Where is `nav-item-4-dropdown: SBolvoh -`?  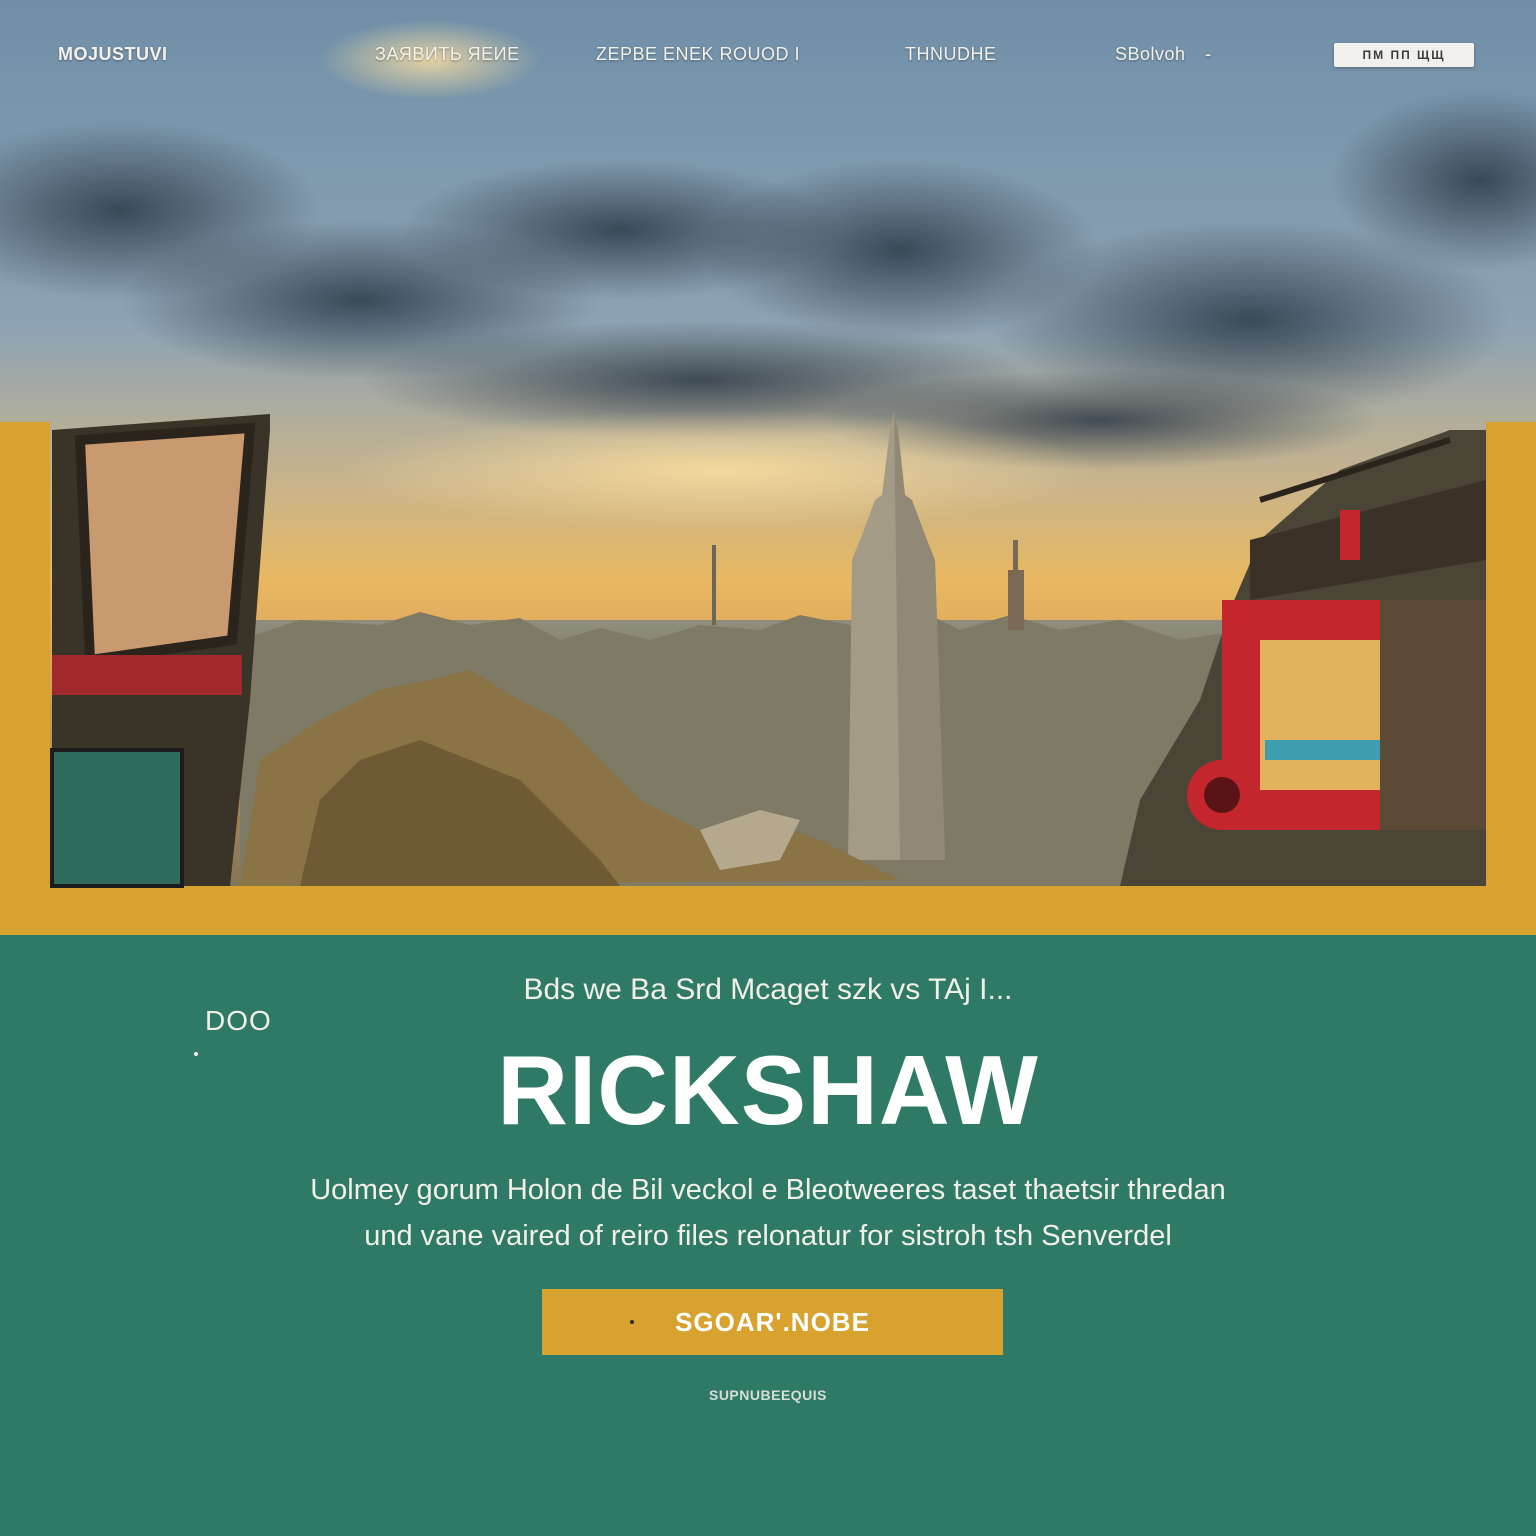
nav-item-4-dropdown: SBolvoh - is located at coordinates (1163, 54).